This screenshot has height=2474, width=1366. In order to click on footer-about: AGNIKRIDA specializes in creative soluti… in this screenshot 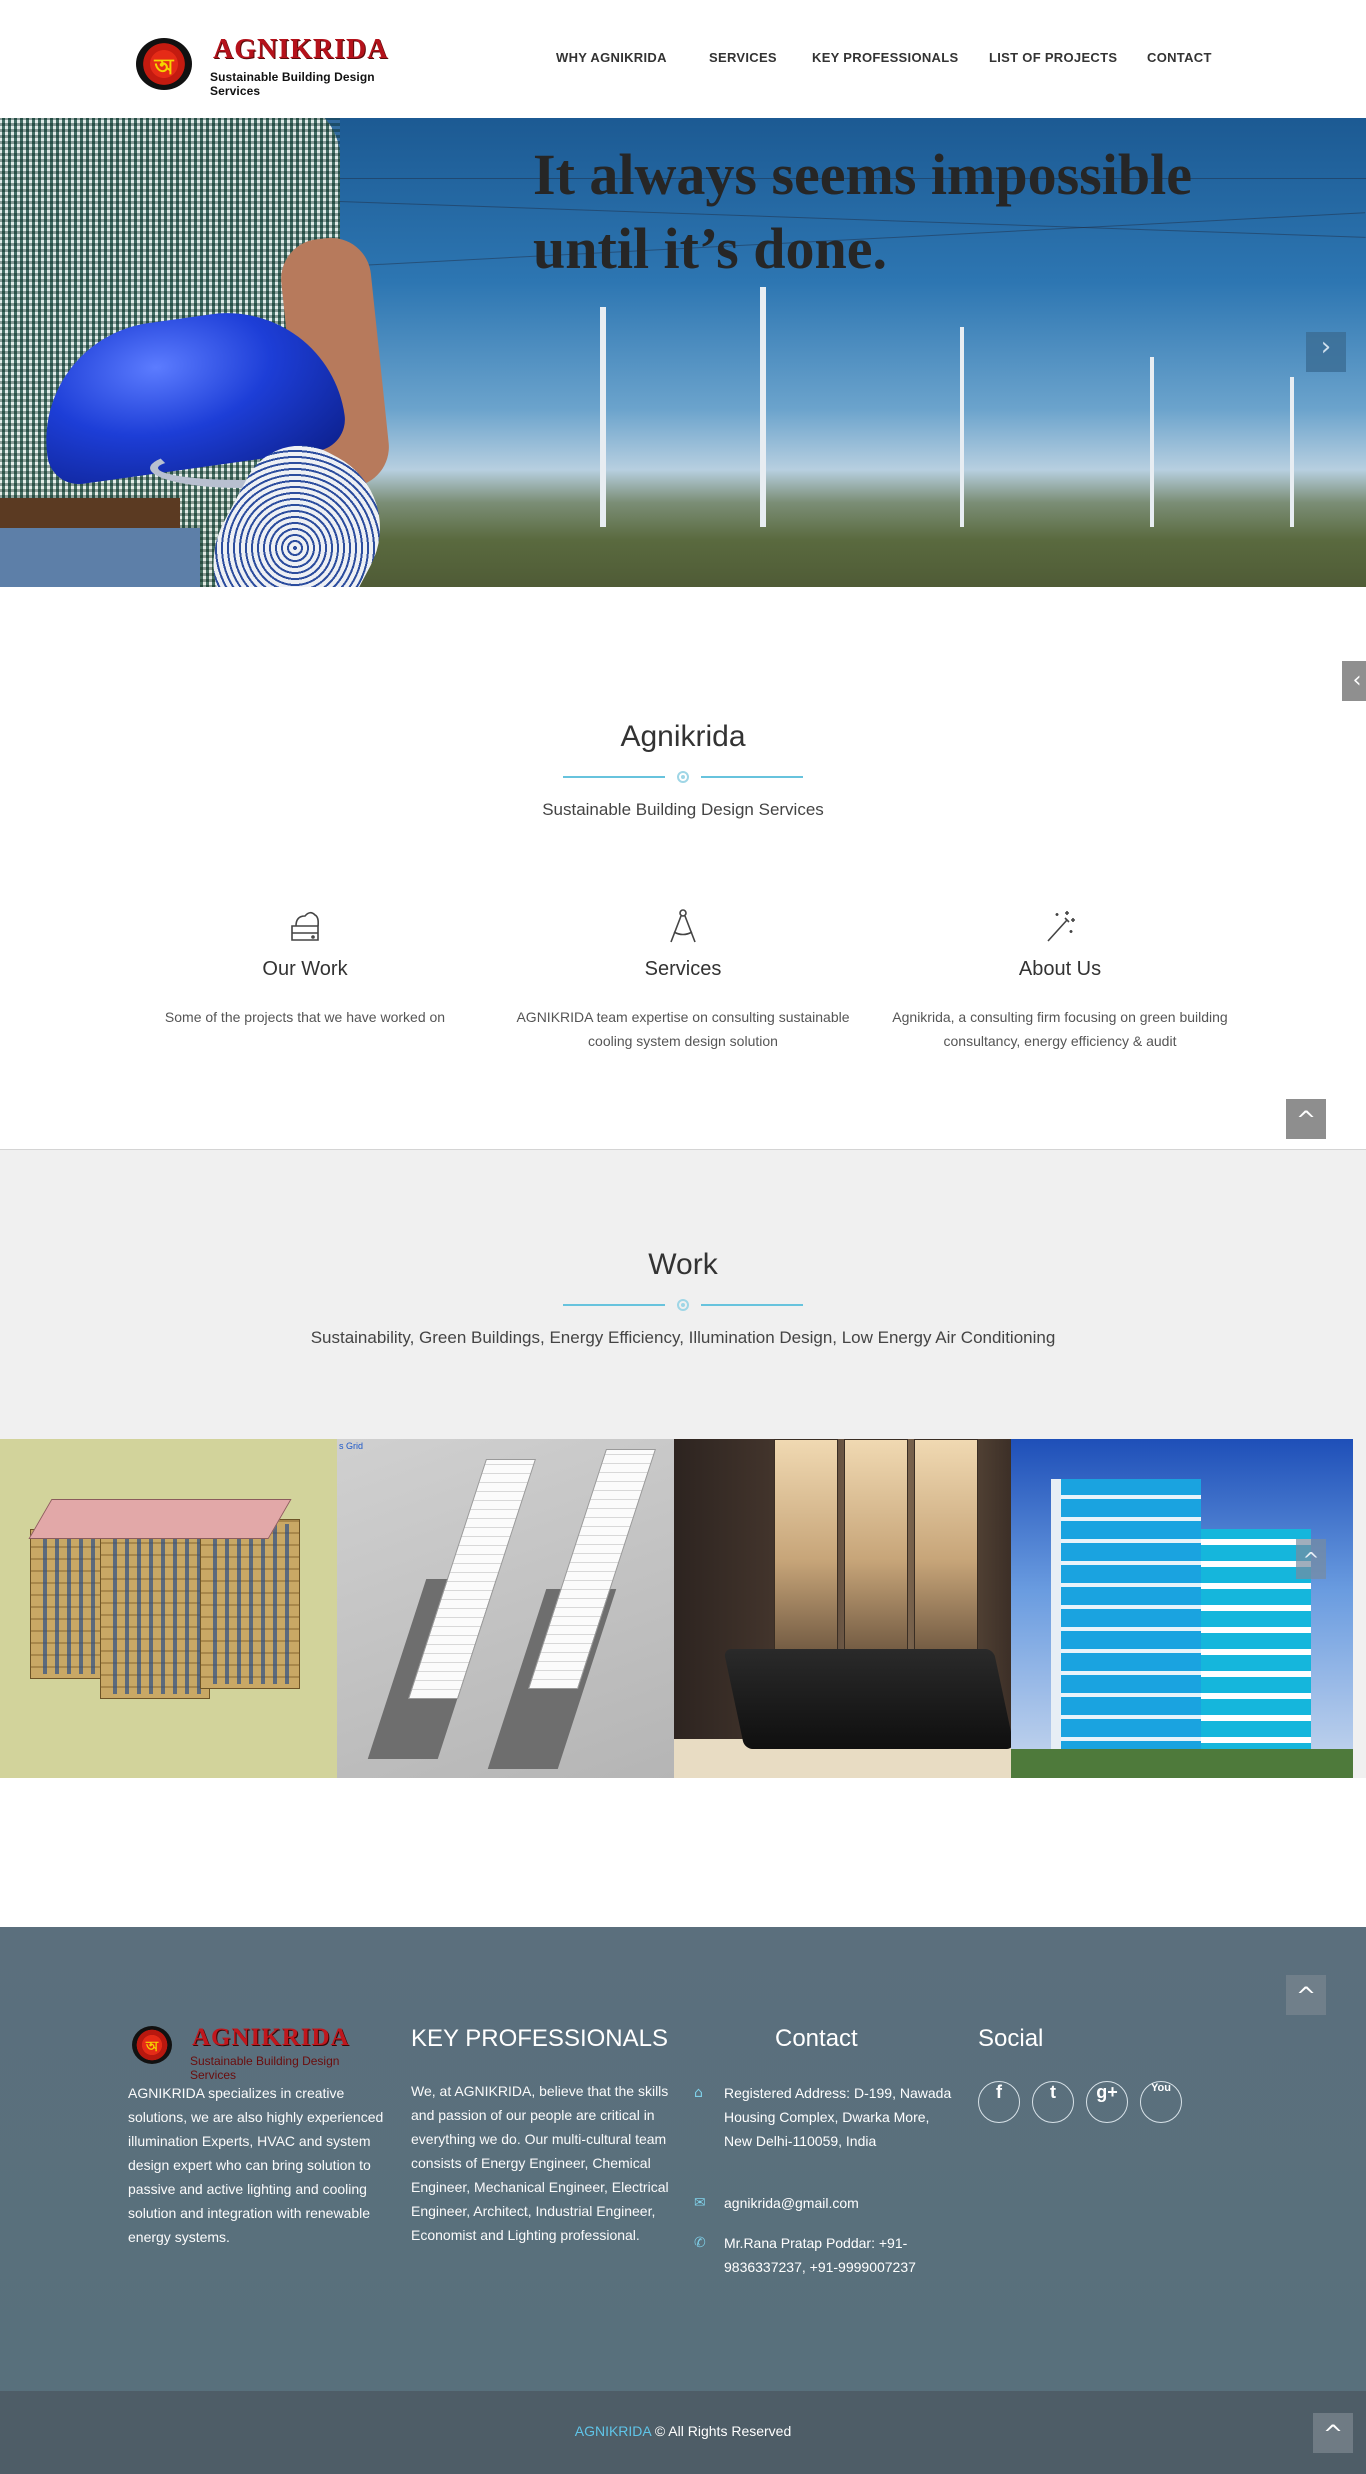, I will do `click(258, 2165)`.